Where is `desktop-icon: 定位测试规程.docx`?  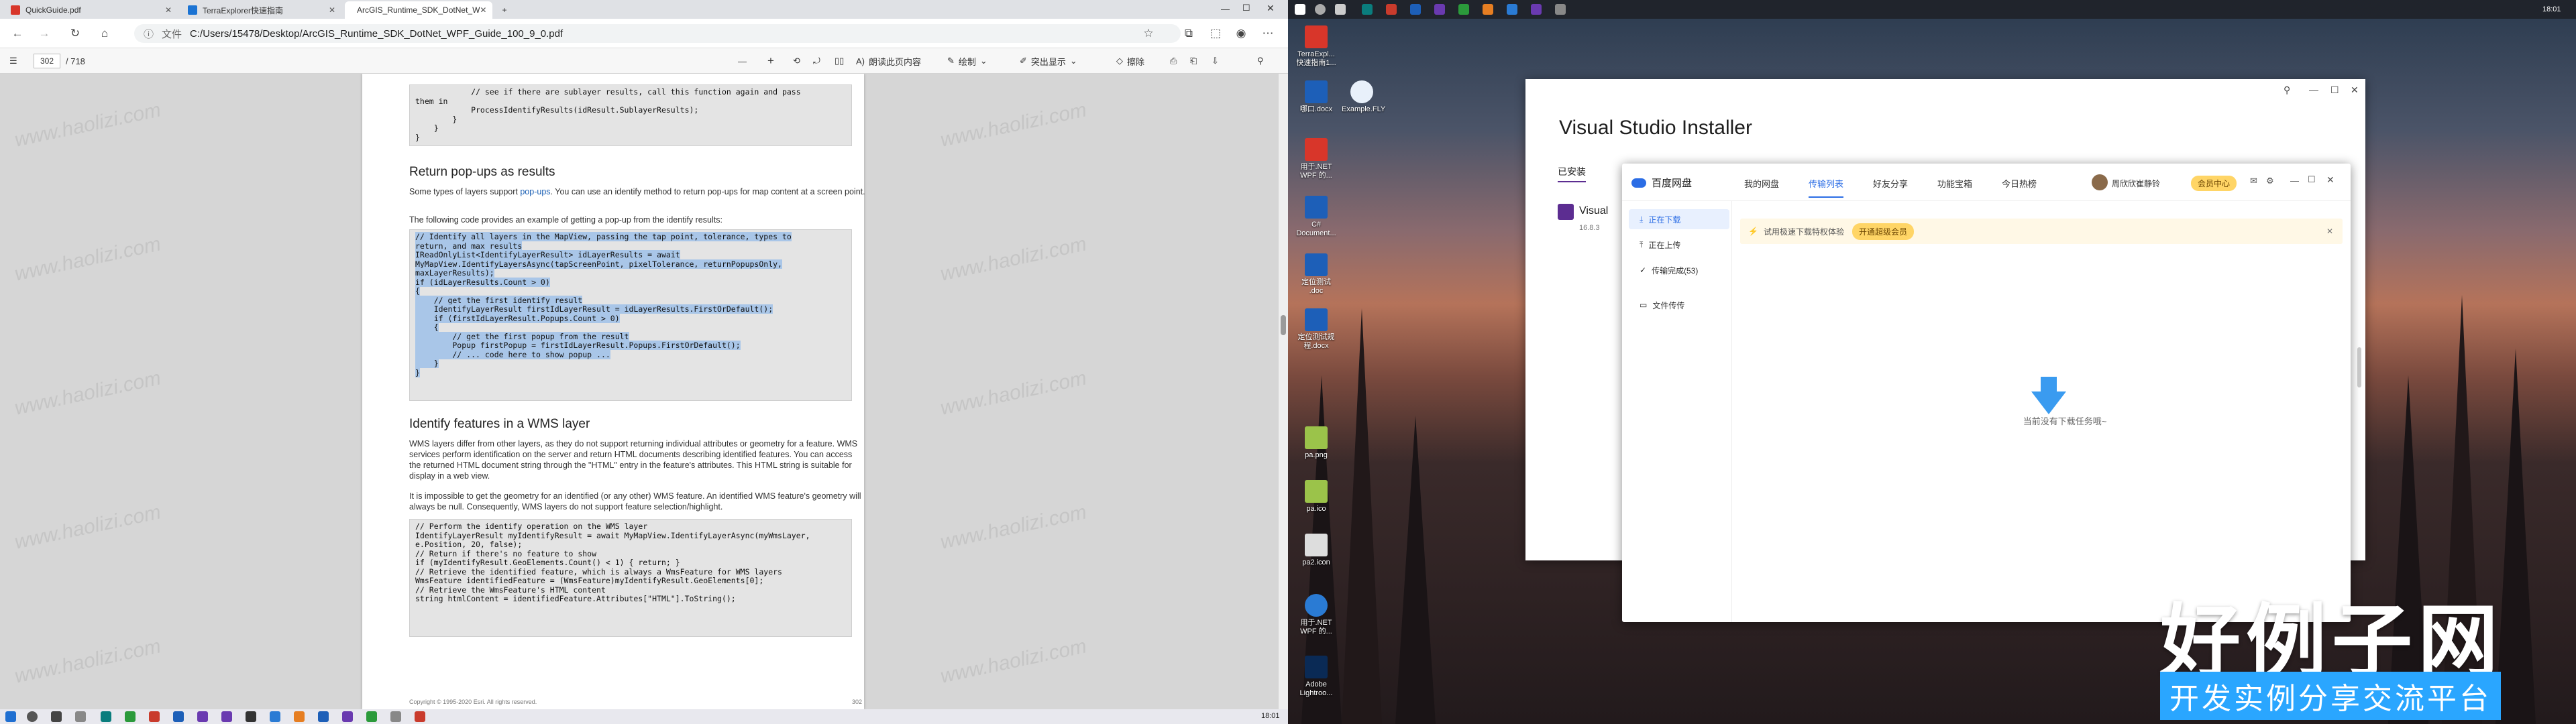
desktop-icon: 定位测试规程.docx is located at coordinates (1316, 329).